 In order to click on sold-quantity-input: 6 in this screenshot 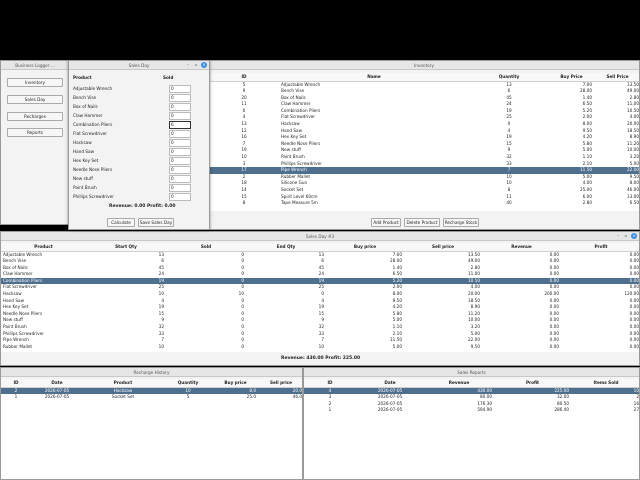, I will do `click(180, 125)`.